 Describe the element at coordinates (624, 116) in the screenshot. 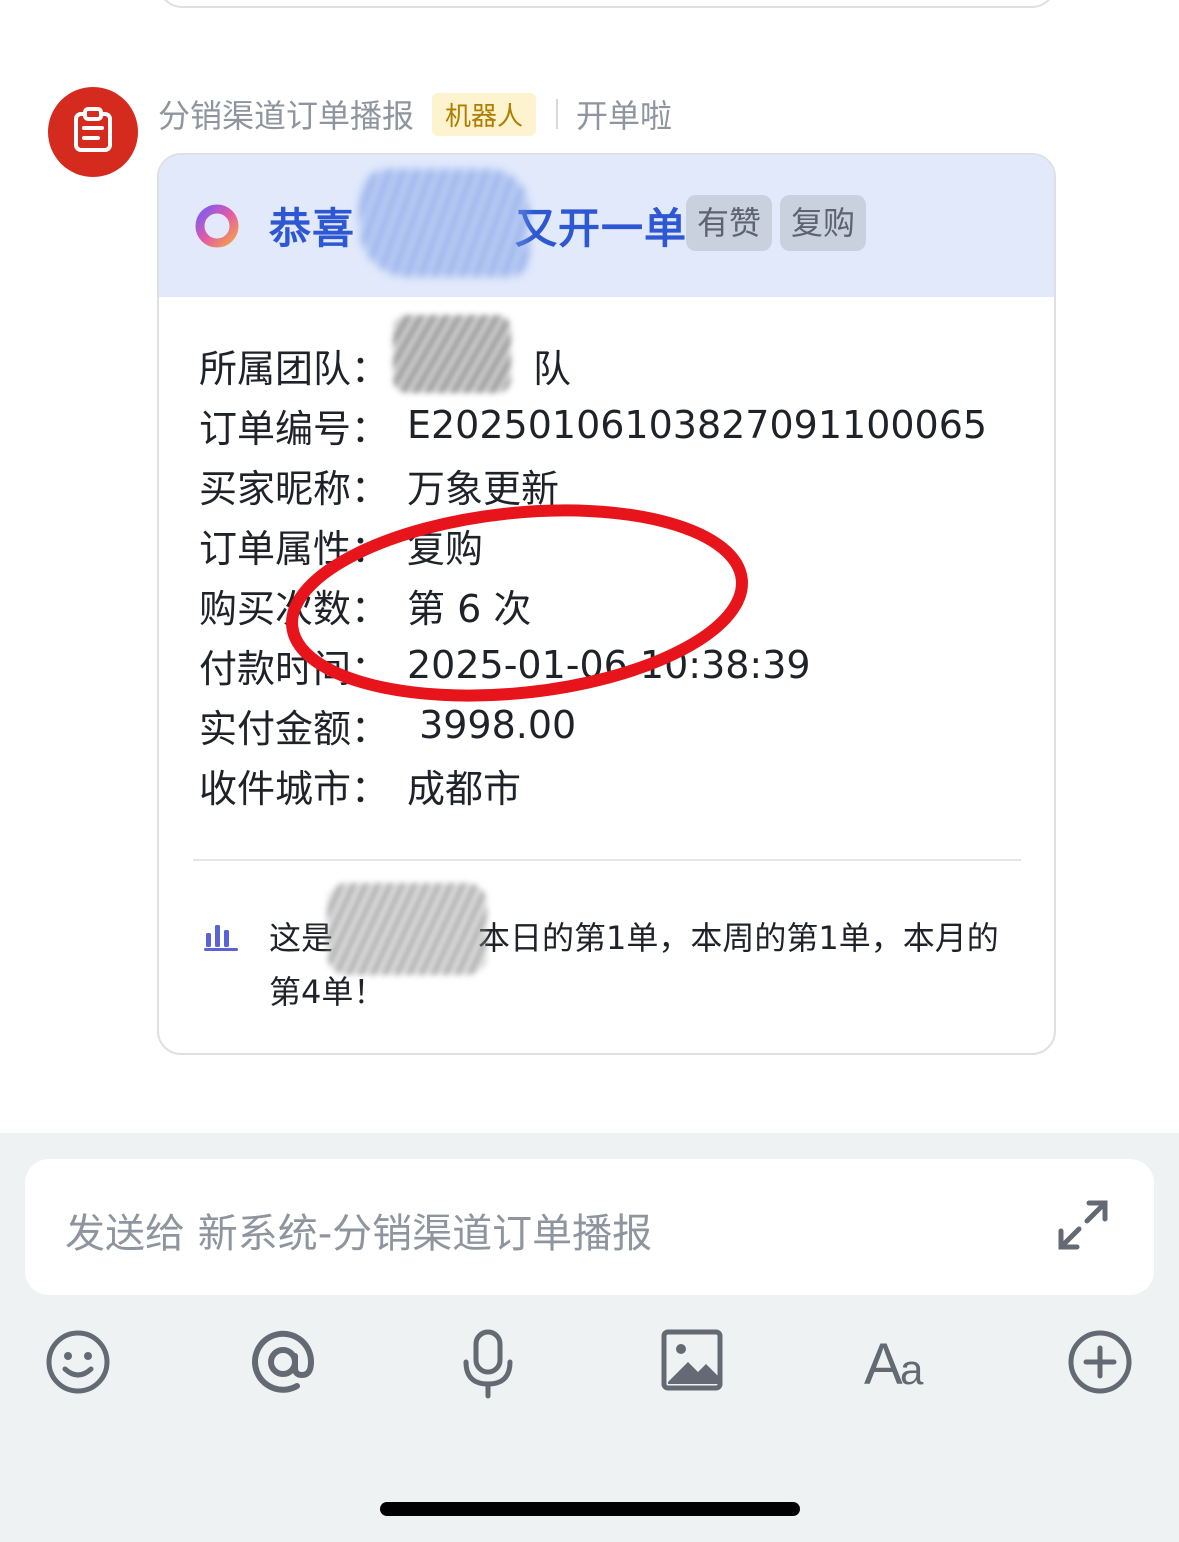

I see `header-subtitle: 开单啦` at that location.